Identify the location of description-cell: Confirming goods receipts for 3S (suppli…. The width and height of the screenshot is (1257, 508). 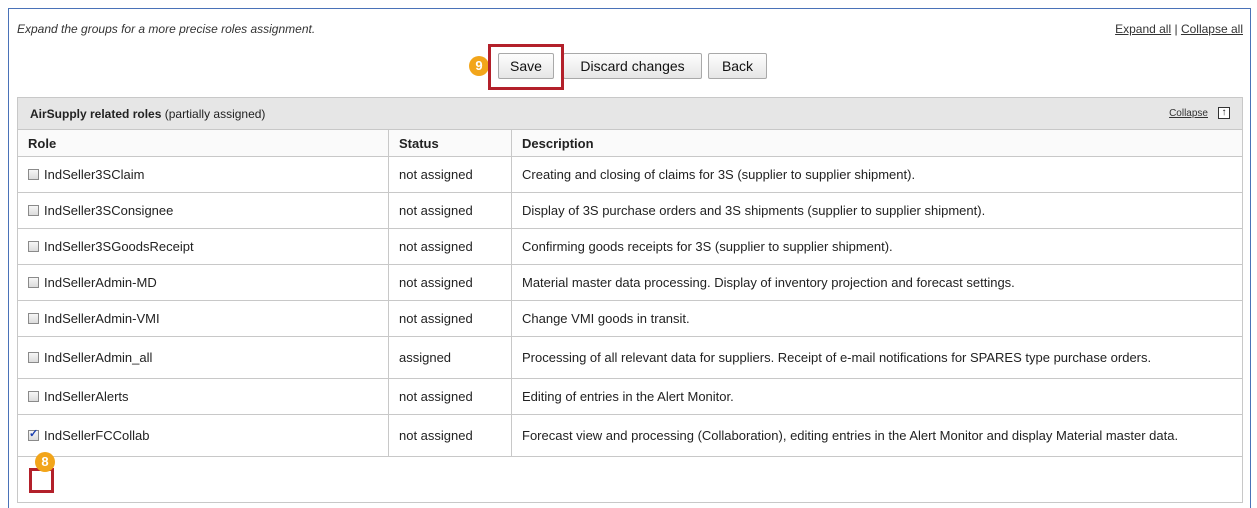
(876, 246).